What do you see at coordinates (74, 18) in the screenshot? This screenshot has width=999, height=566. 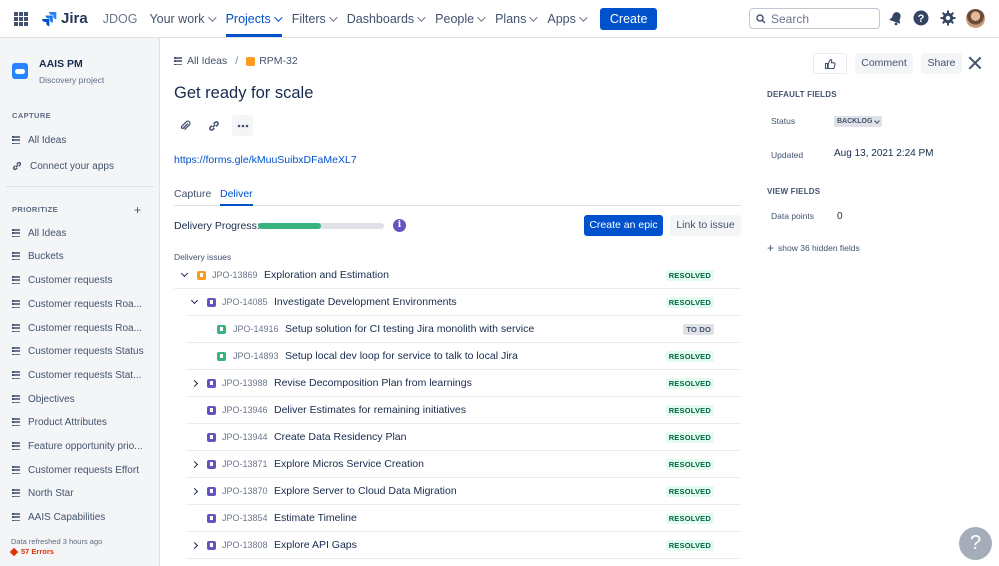 I see `logo-text: Jira` at bounding box center [74, 18].